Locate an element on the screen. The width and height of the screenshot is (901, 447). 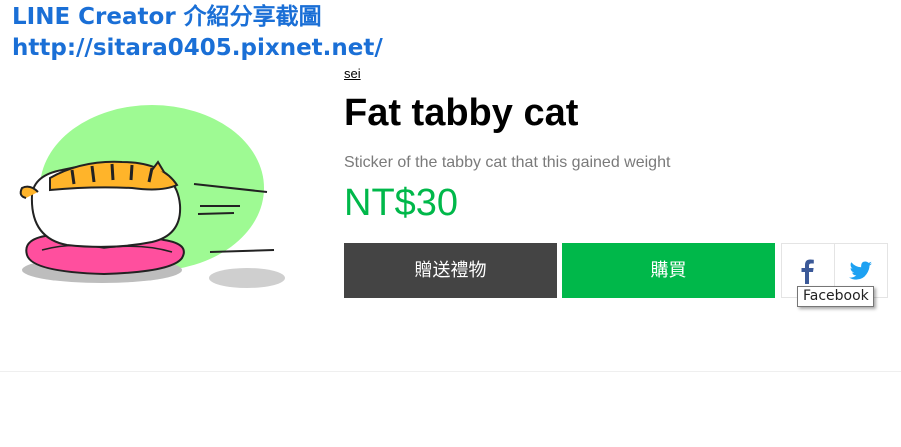
twitter-icon is located at coordinates (860, 270).